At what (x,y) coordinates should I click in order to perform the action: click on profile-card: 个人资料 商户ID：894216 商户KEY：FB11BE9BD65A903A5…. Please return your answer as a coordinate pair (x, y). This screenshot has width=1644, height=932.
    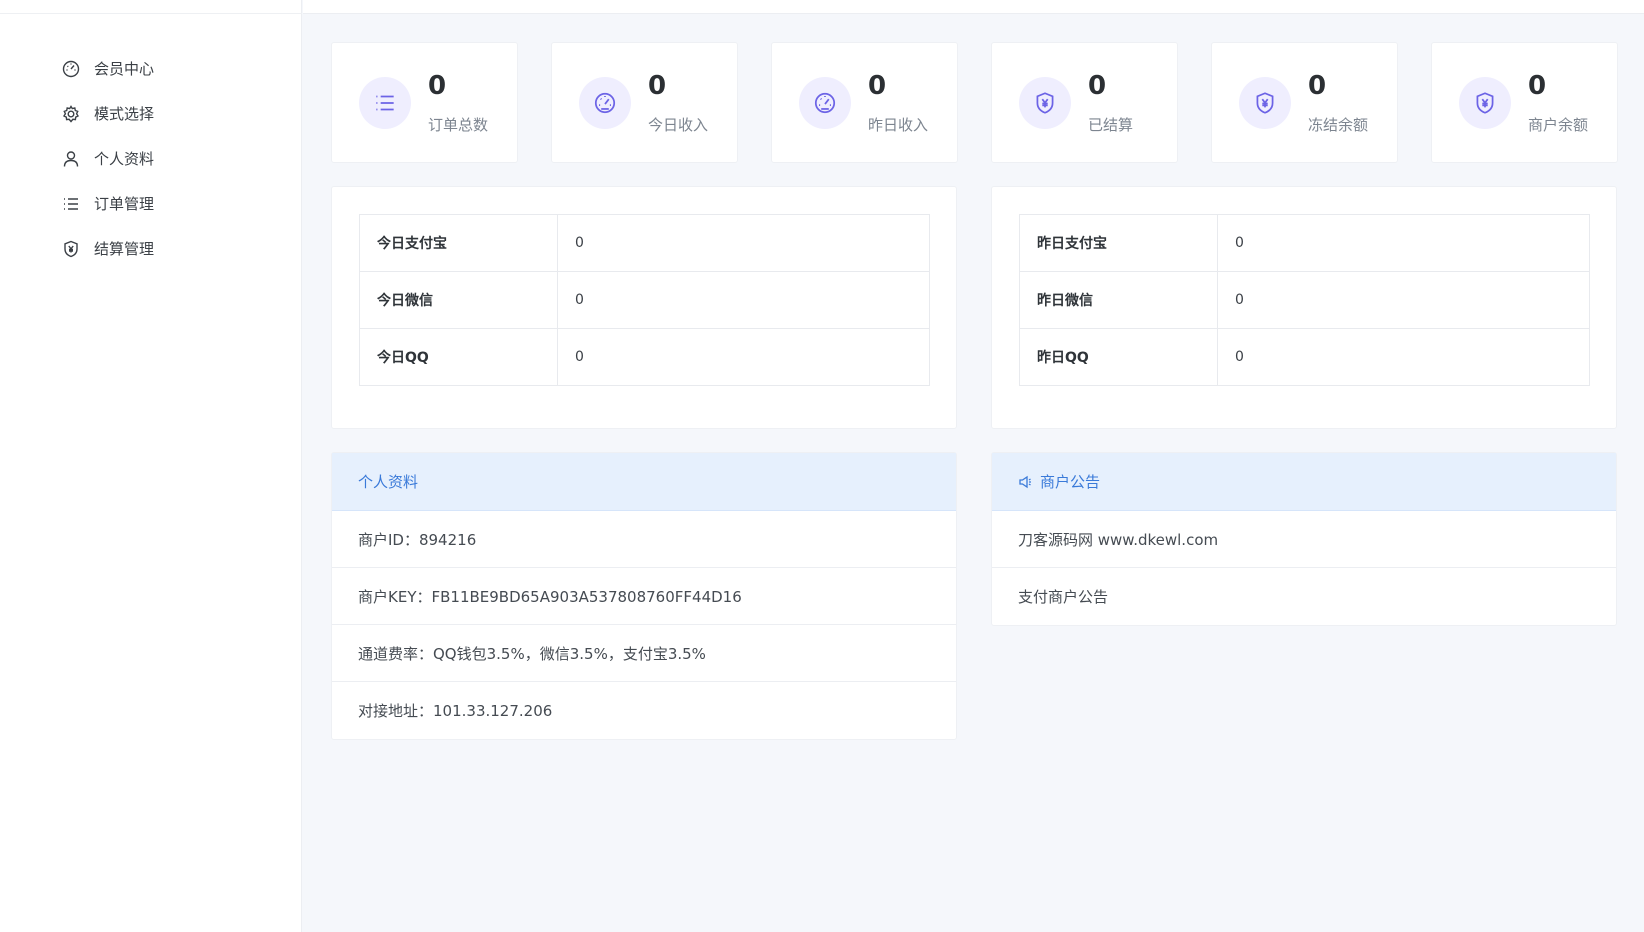
    Looking at the image, I should click on (644, 596).